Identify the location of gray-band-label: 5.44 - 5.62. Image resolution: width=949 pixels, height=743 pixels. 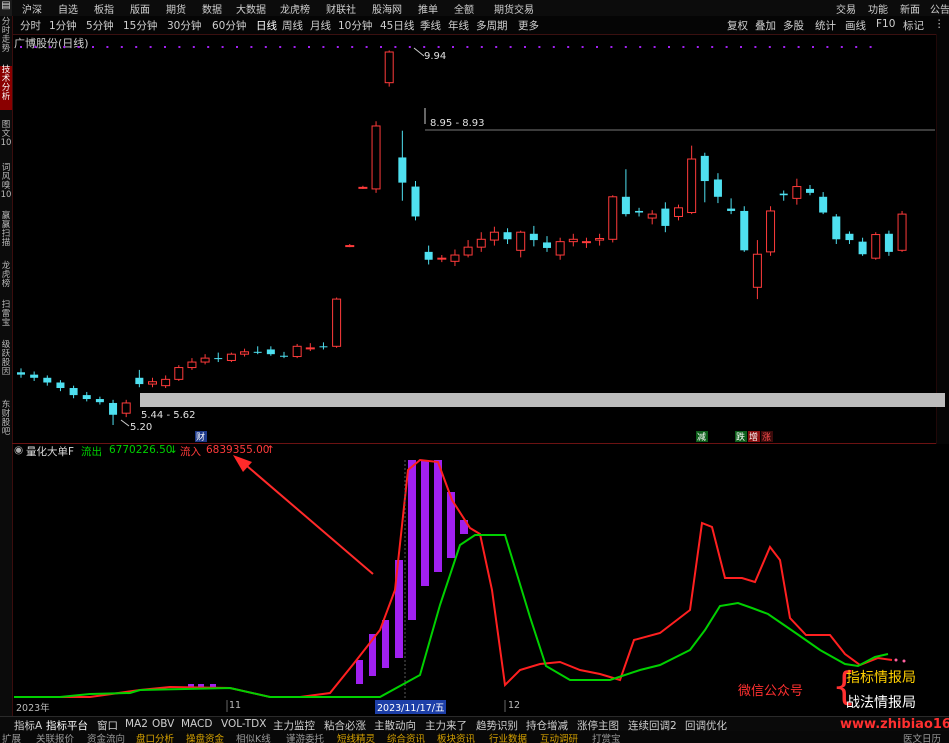
(168, 415).